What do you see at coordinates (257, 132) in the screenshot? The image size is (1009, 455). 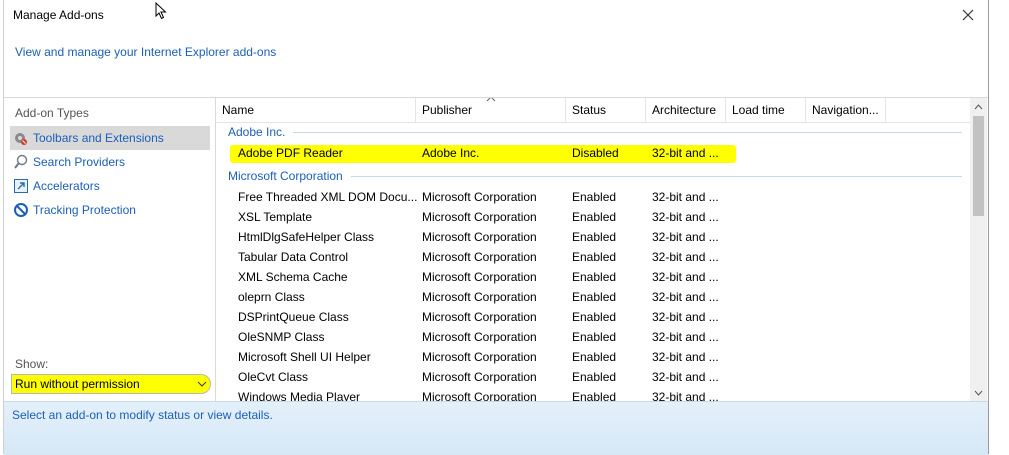 I see `group-label: Adobe Inc.` at bounding box center [257, 132].